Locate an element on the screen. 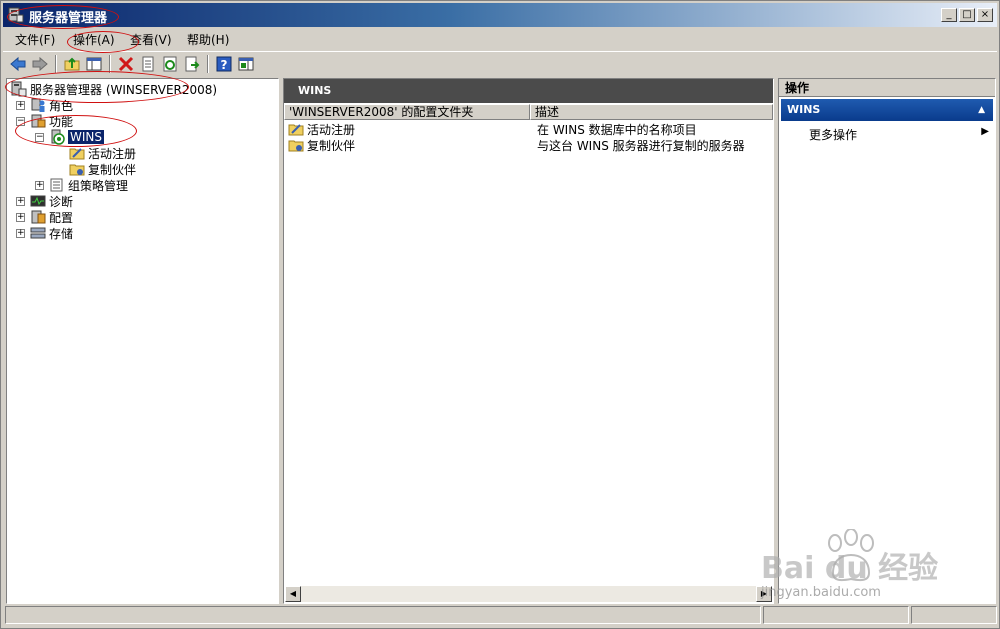 This screenshot has height=629, width=1000. tree-item-storage: + 存储 is located at coordinates (44, 233).